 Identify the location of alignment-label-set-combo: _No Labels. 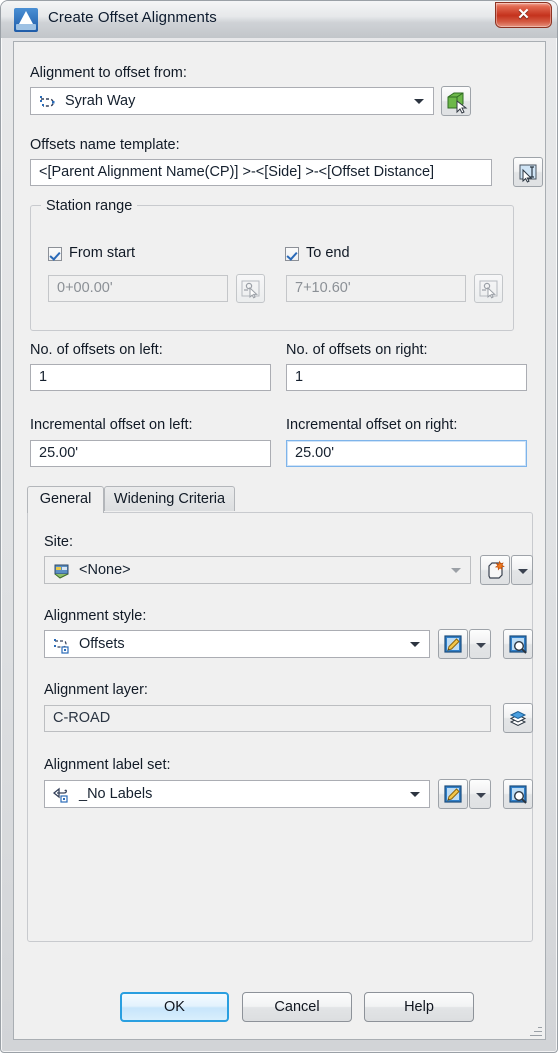
(237, 794).